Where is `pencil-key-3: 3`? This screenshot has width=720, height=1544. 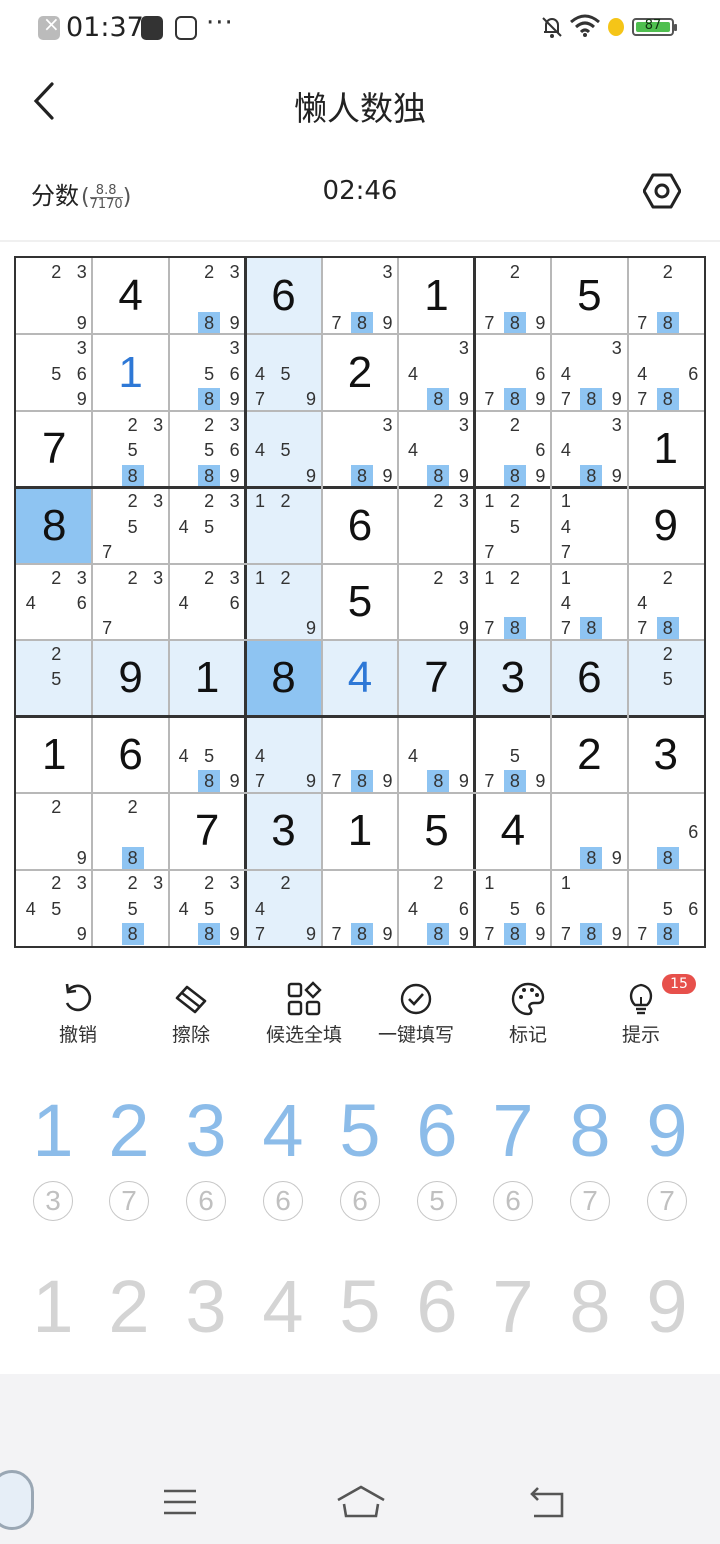
pencil-key-3: 3 is located at coordinates (206, 1306).